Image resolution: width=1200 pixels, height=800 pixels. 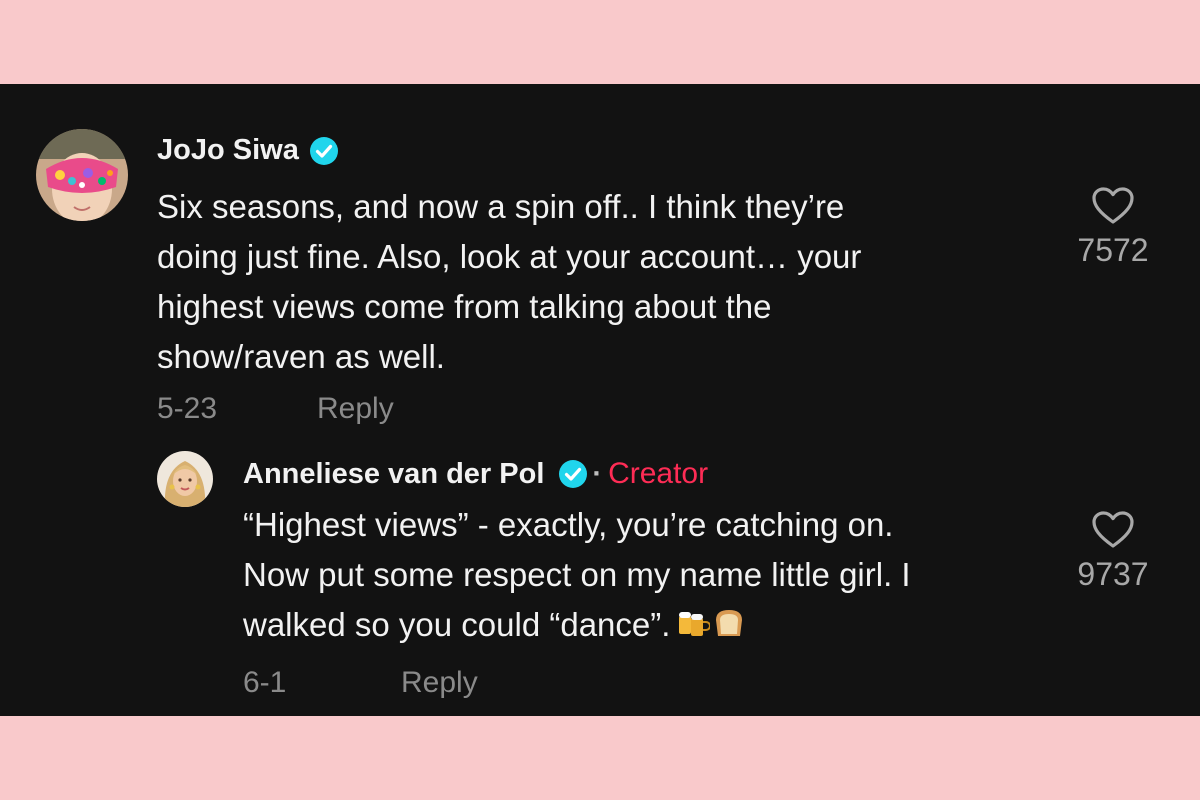 What do you see at coordinates (187, 408) in the screenshot?
I see `comment-date: 5-23` at bounding box center [187, 408].